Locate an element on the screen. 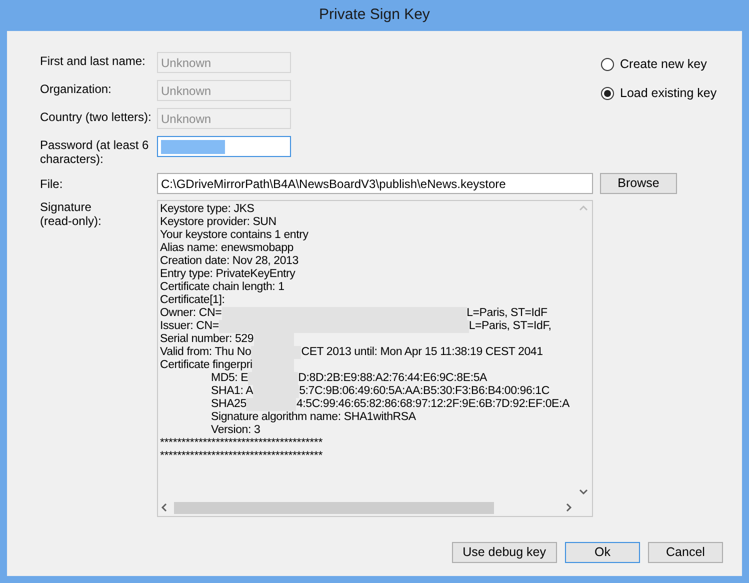 The width and height of the screenshot is (749, 583). file-path-field: C:\GDriveMirrorPath\B4A\NewsBoardV3\publish\eNews.keystore is located at coordinates (375, 183).